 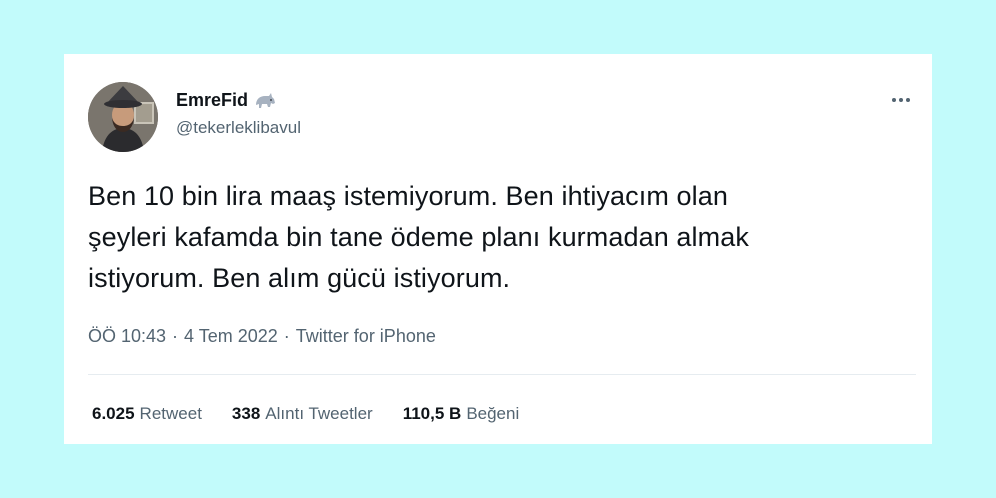 What do you see at coordinates (238, 128) in the screenshot?
I see `user-handle: @tekerleklibavul` at bounding box center [238, 128].